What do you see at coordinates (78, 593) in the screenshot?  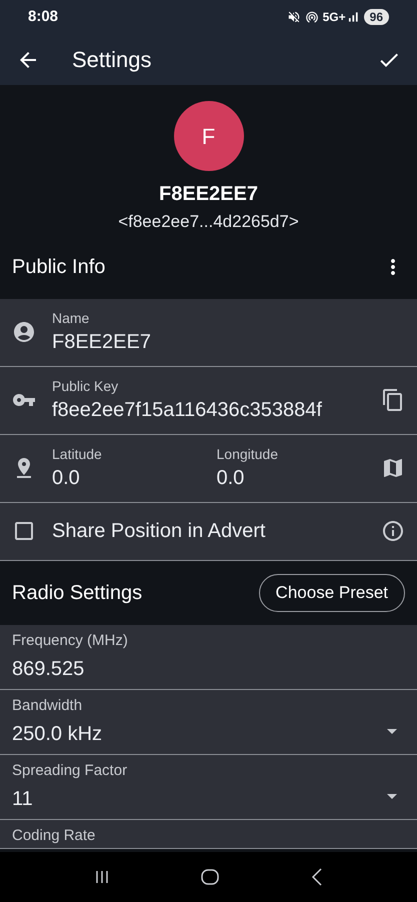 I see `section-title: Radio Settings` at bounding box center [78, 593].